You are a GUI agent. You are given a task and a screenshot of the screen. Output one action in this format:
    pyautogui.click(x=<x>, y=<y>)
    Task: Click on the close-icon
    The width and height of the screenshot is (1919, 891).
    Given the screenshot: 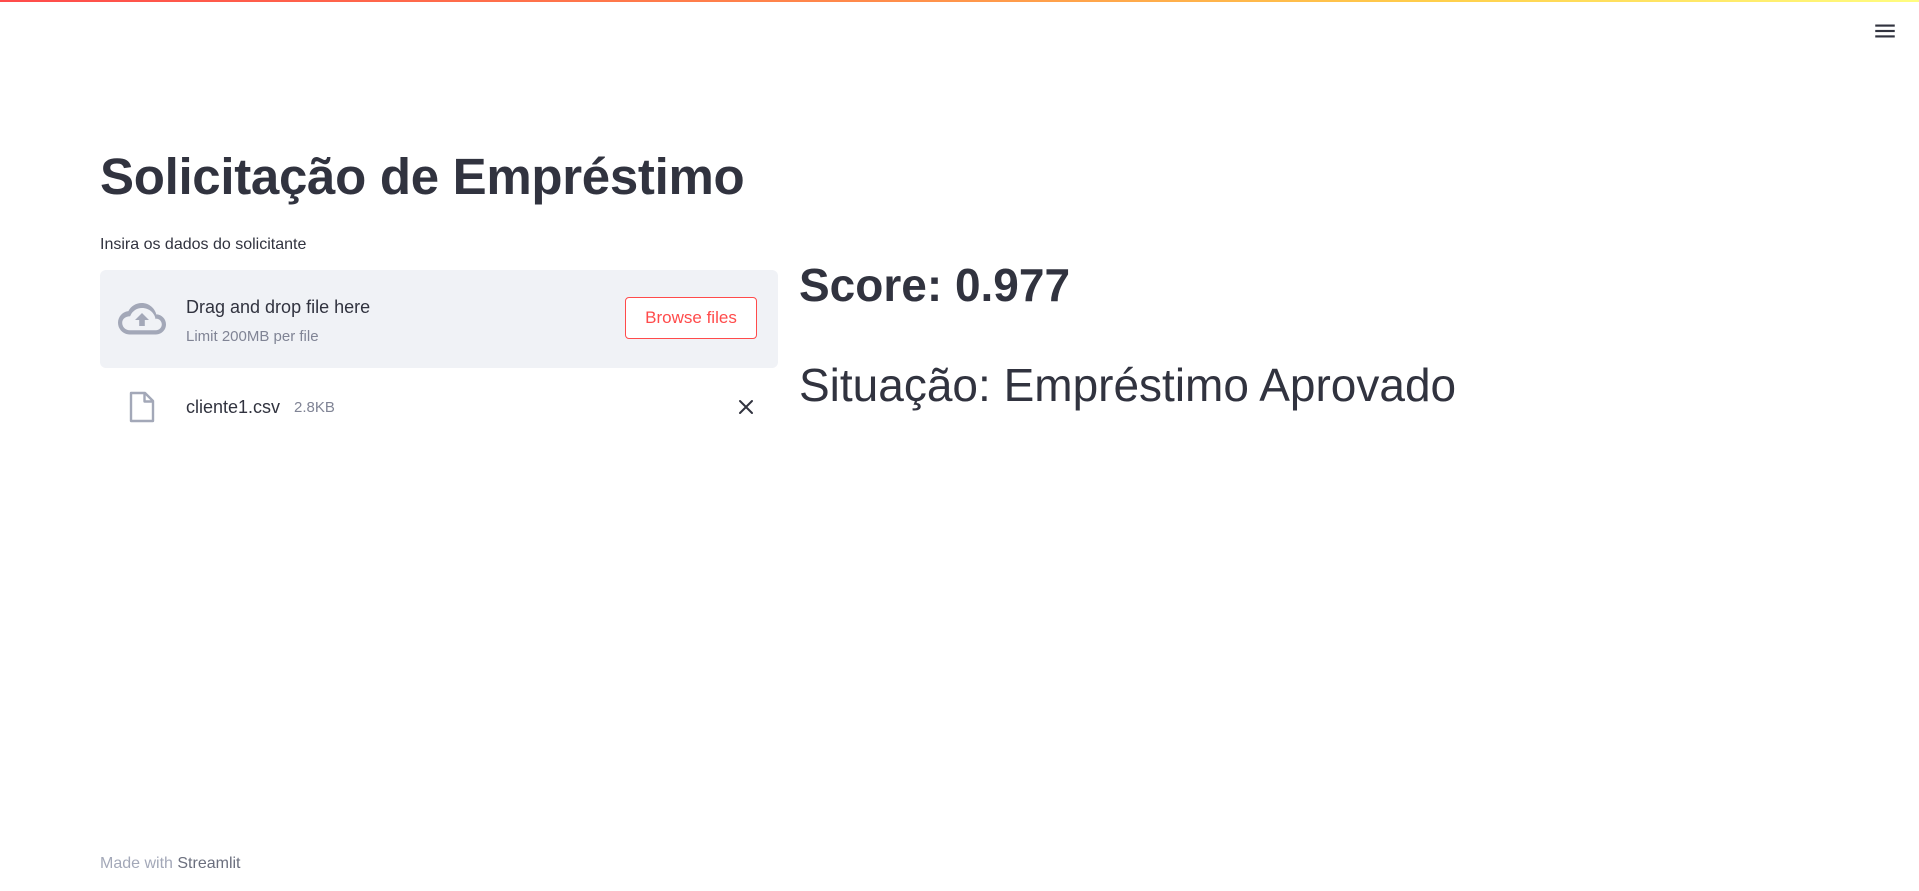 What is the action you would take?
    pyautogui.click(x=746, y=407)
    